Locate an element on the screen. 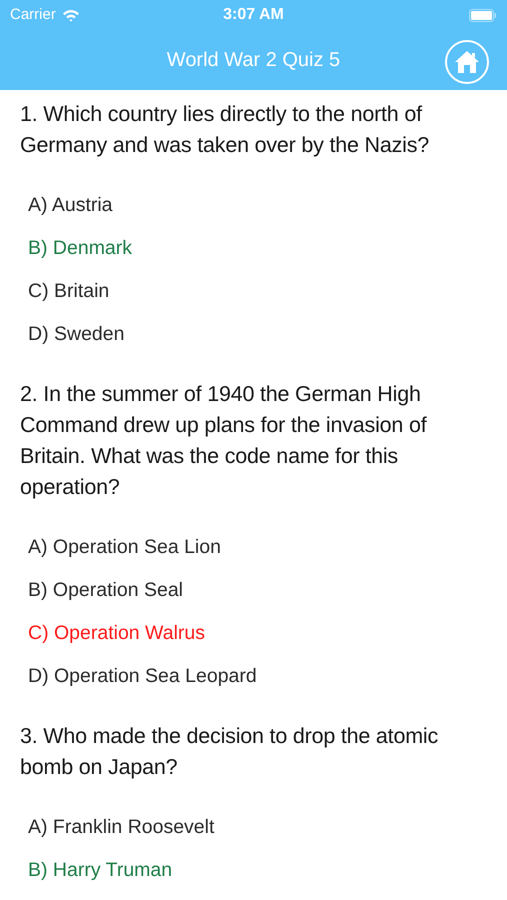  wifi-icon is located at coordinates (71, 15).